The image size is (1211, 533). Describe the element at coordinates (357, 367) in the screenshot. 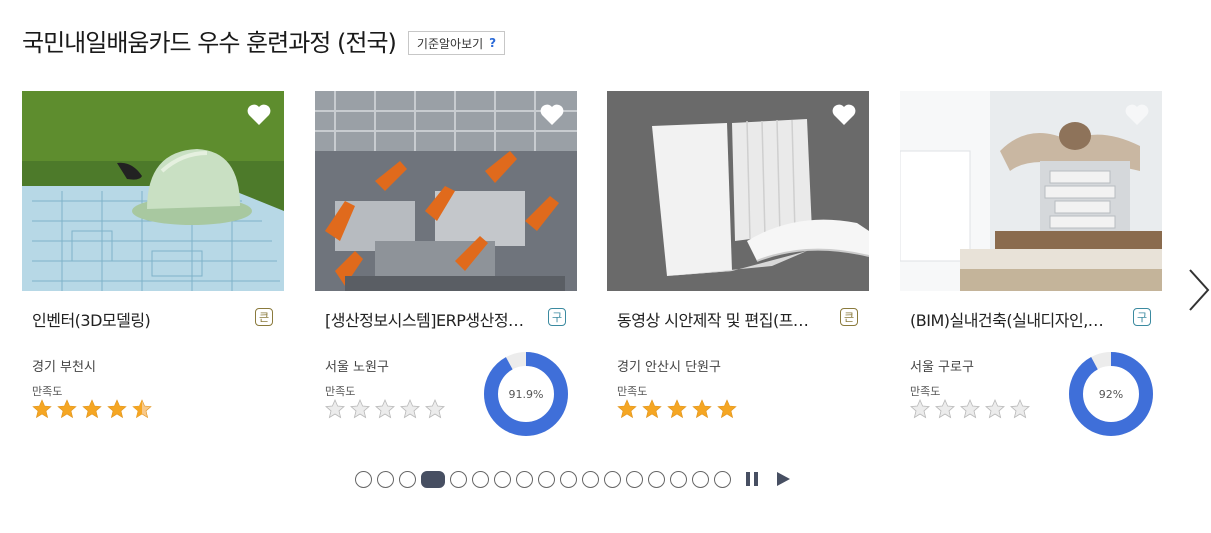

I see `course-location: 서울 노원구` at that location.